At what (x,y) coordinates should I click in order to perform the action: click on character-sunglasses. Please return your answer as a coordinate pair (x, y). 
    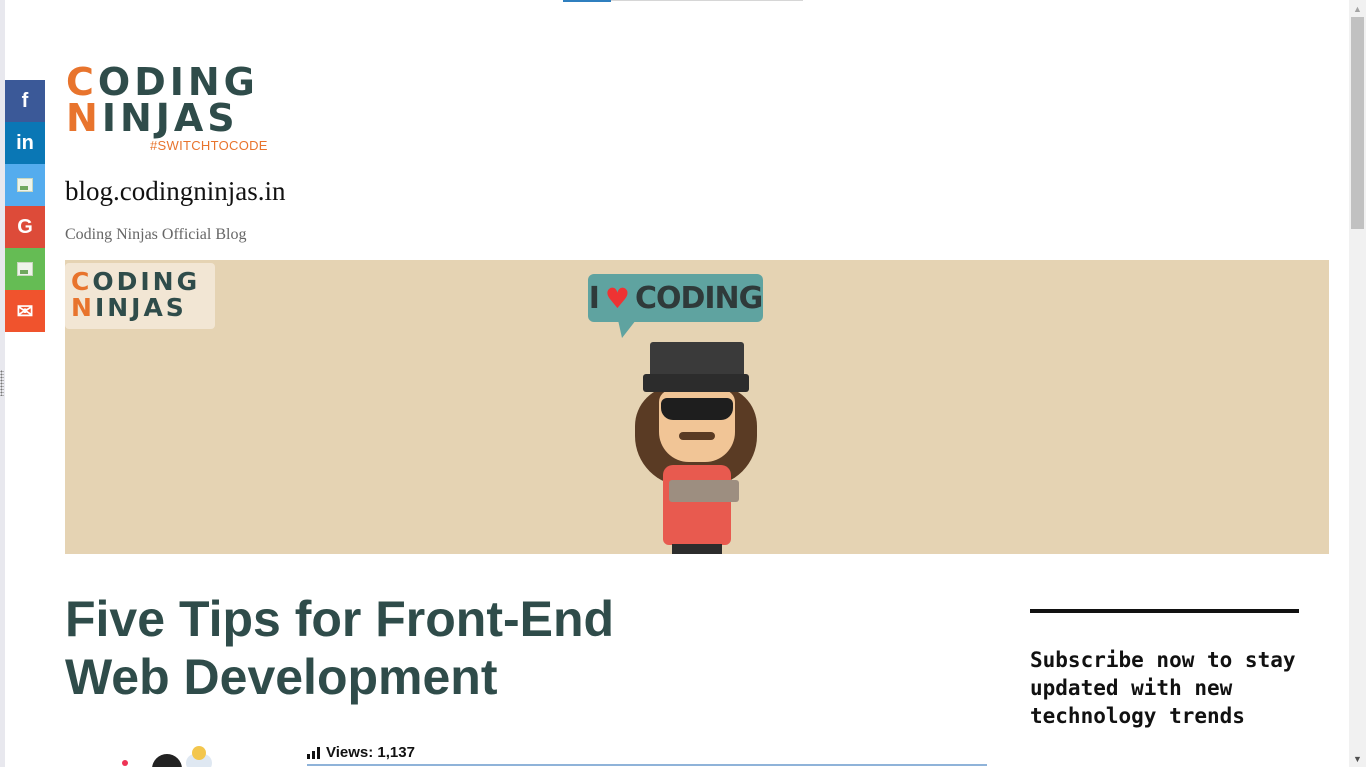
    Looking at the image, I should click on (697, 409).